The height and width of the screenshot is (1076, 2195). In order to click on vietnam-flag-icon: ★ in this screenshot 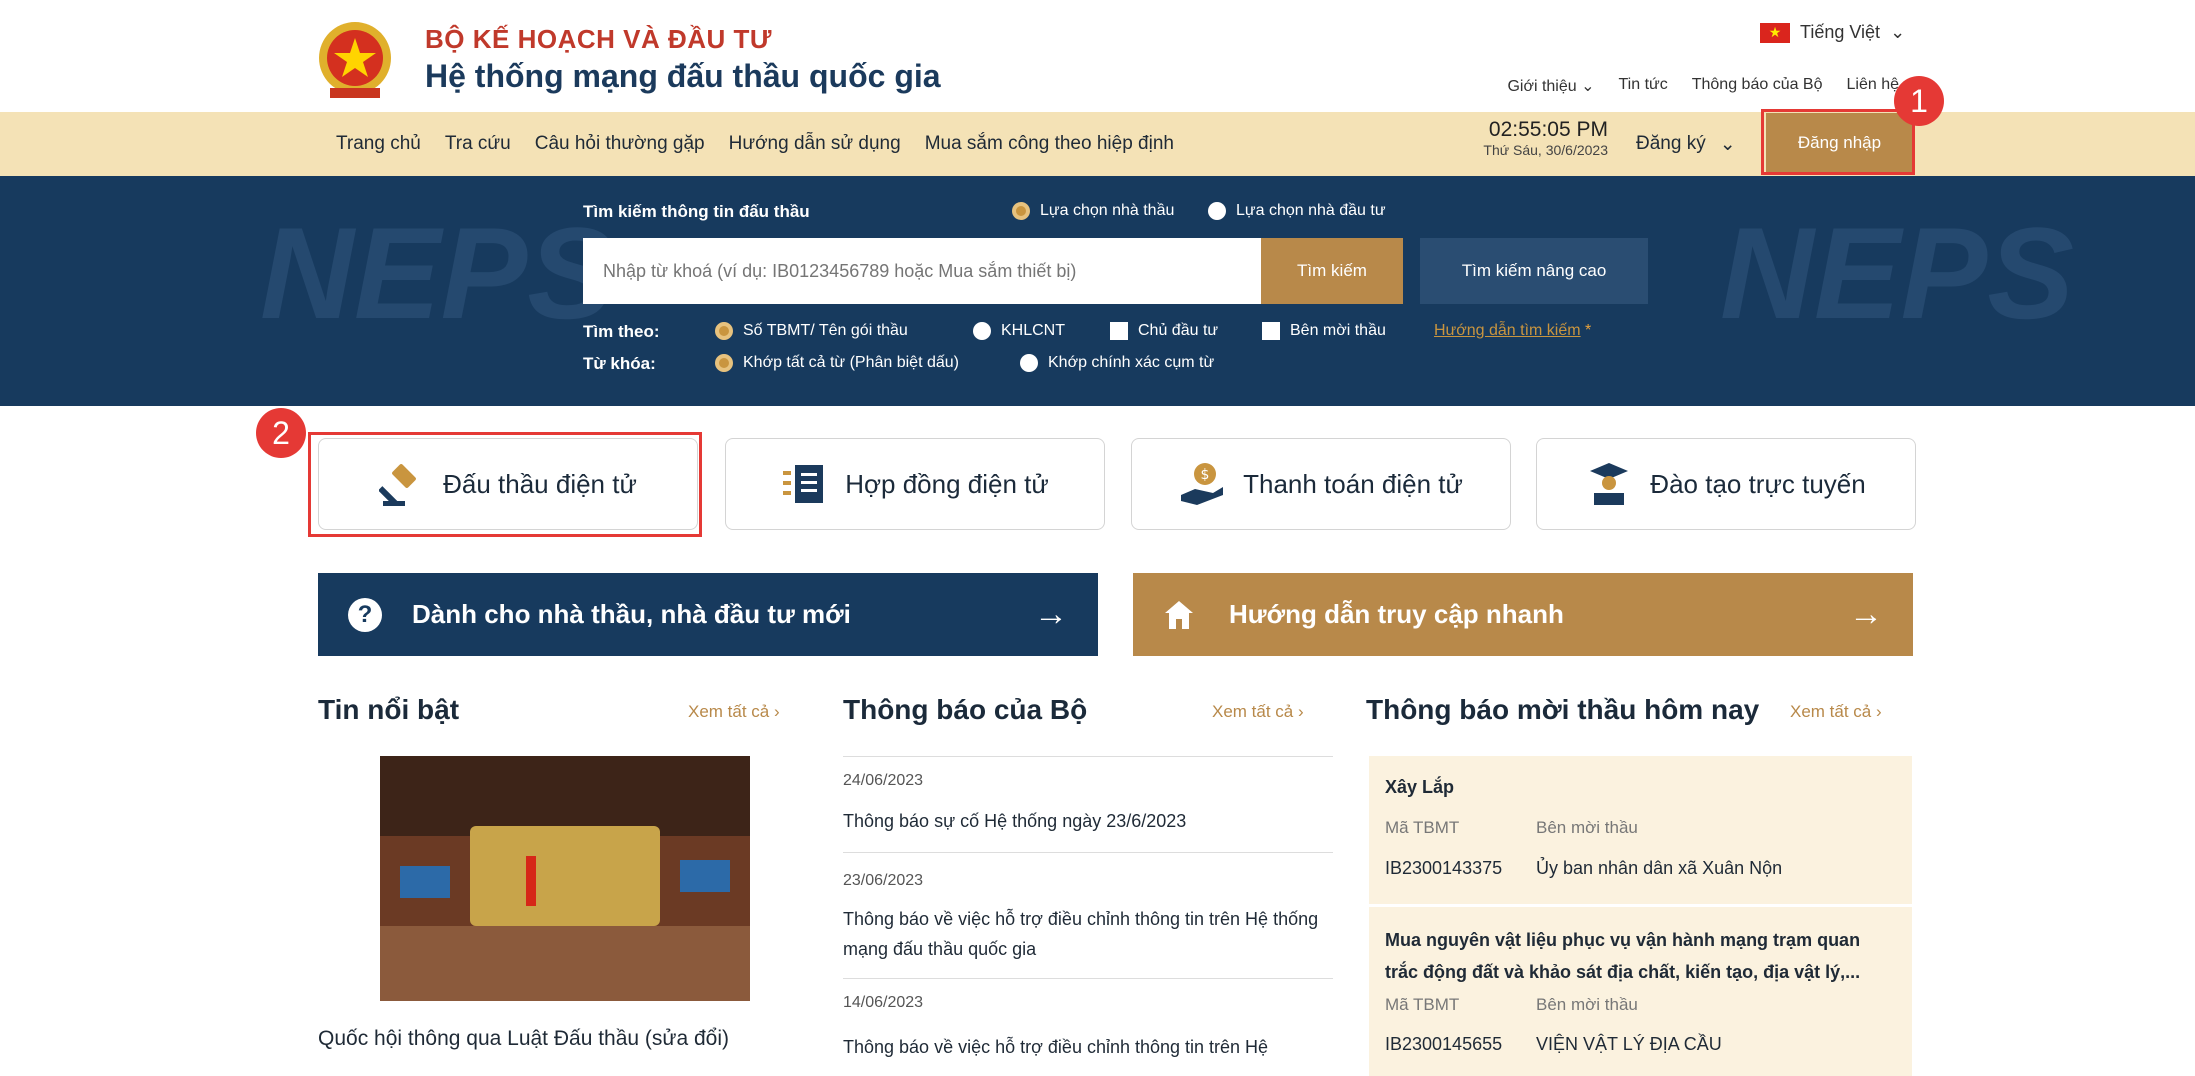, I will do `click(1775, 32)`.